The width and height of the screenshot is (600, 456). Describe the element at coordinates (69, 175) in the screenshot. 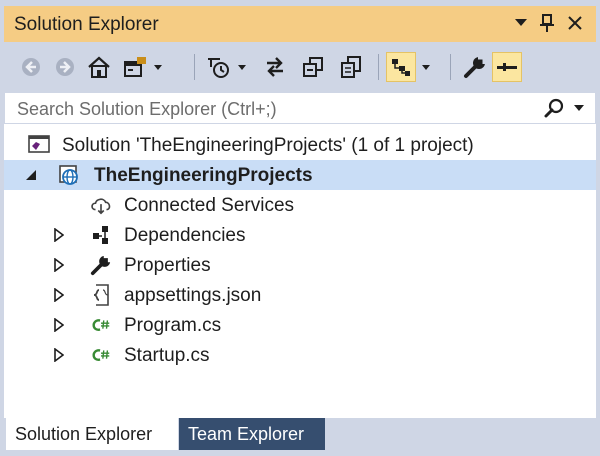

I see `web-project-icon` at that location.